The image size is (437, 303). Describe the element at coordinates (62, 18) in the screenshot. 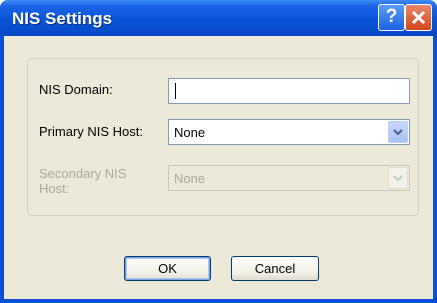

I see `window-title: NIS Settings` at that location.